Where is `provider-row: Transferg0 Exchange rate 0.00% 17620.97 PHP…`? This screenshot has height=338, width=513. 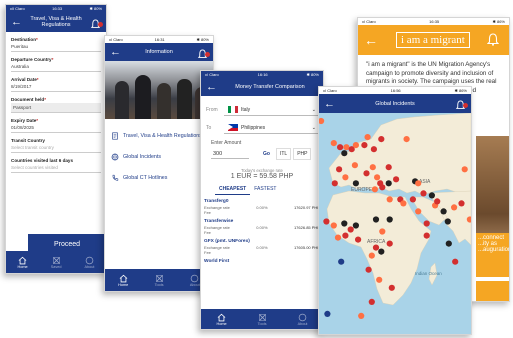
provider-row: Transferg0 Exchange rate 0.00% 17620.97 PHP… is located at coordinates (262, 207).